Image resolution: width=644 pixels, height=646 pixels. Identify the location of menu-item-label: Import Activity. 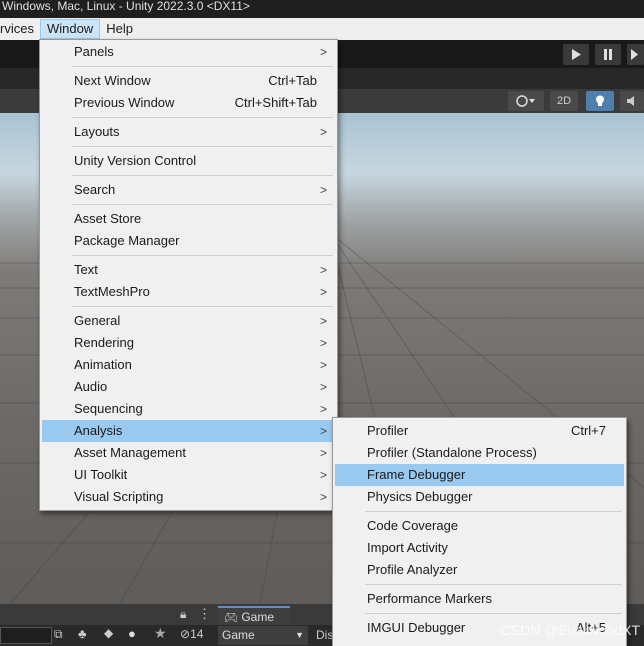
(407, 547).